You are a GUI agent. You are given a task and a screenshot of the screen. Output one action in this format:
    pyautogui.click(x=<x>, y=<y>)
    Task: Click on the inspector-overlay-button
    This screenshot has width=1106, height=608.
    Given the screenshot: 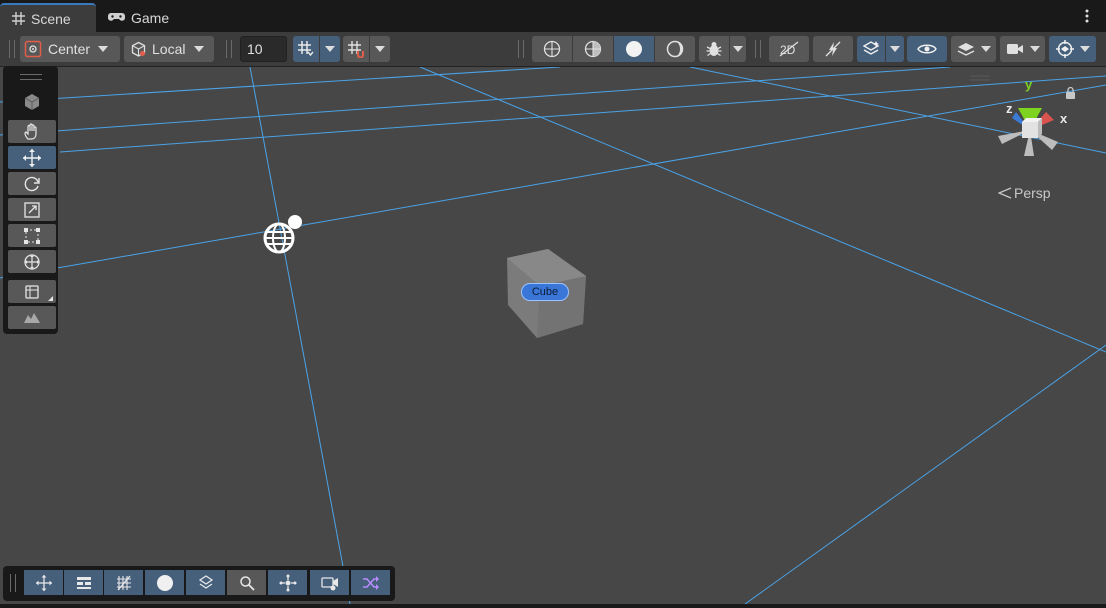 What is the action you would take?
    pyautogui.click(x=83, y=582)
    